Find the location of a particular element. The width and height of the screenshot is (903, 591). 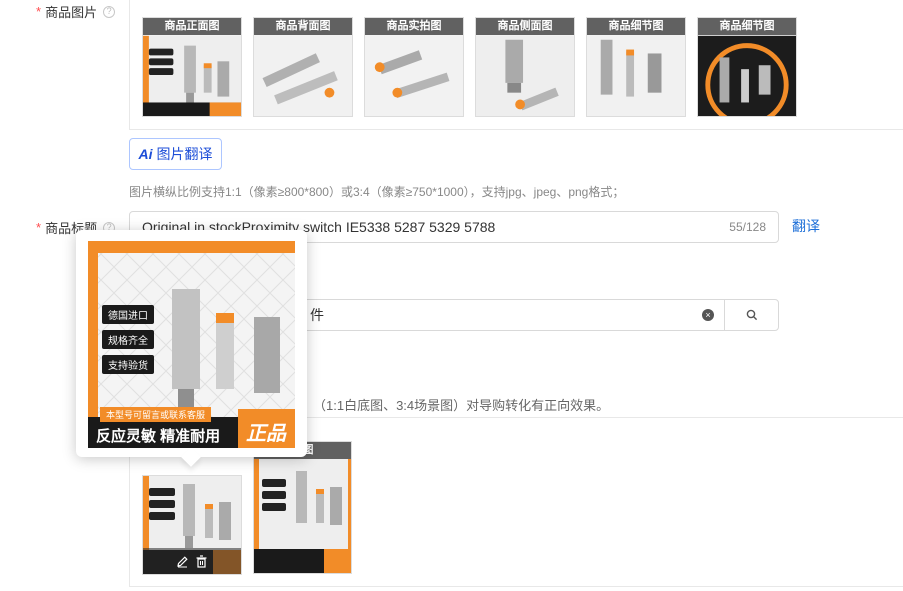

product-thumbnail-detail: 商品细节图 is located at coordinates (636, 67).